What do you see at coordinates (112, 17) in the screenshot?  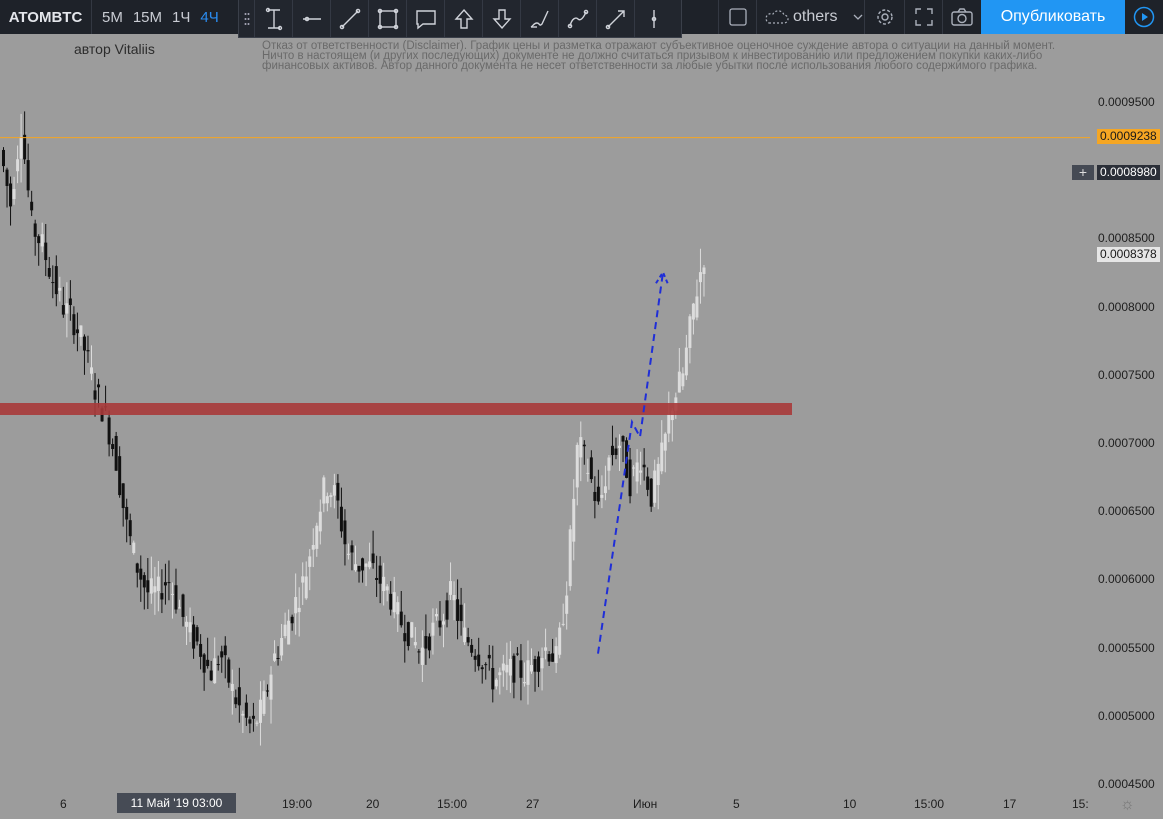 I see `timeframe-5m: 5M` at bounding box center [112, 17].